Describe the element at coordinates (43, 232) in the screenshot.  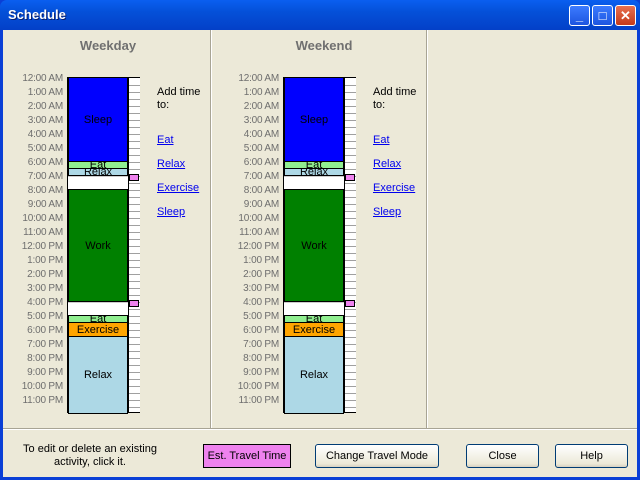
I see `time-label: 11:00 AM` at that location.